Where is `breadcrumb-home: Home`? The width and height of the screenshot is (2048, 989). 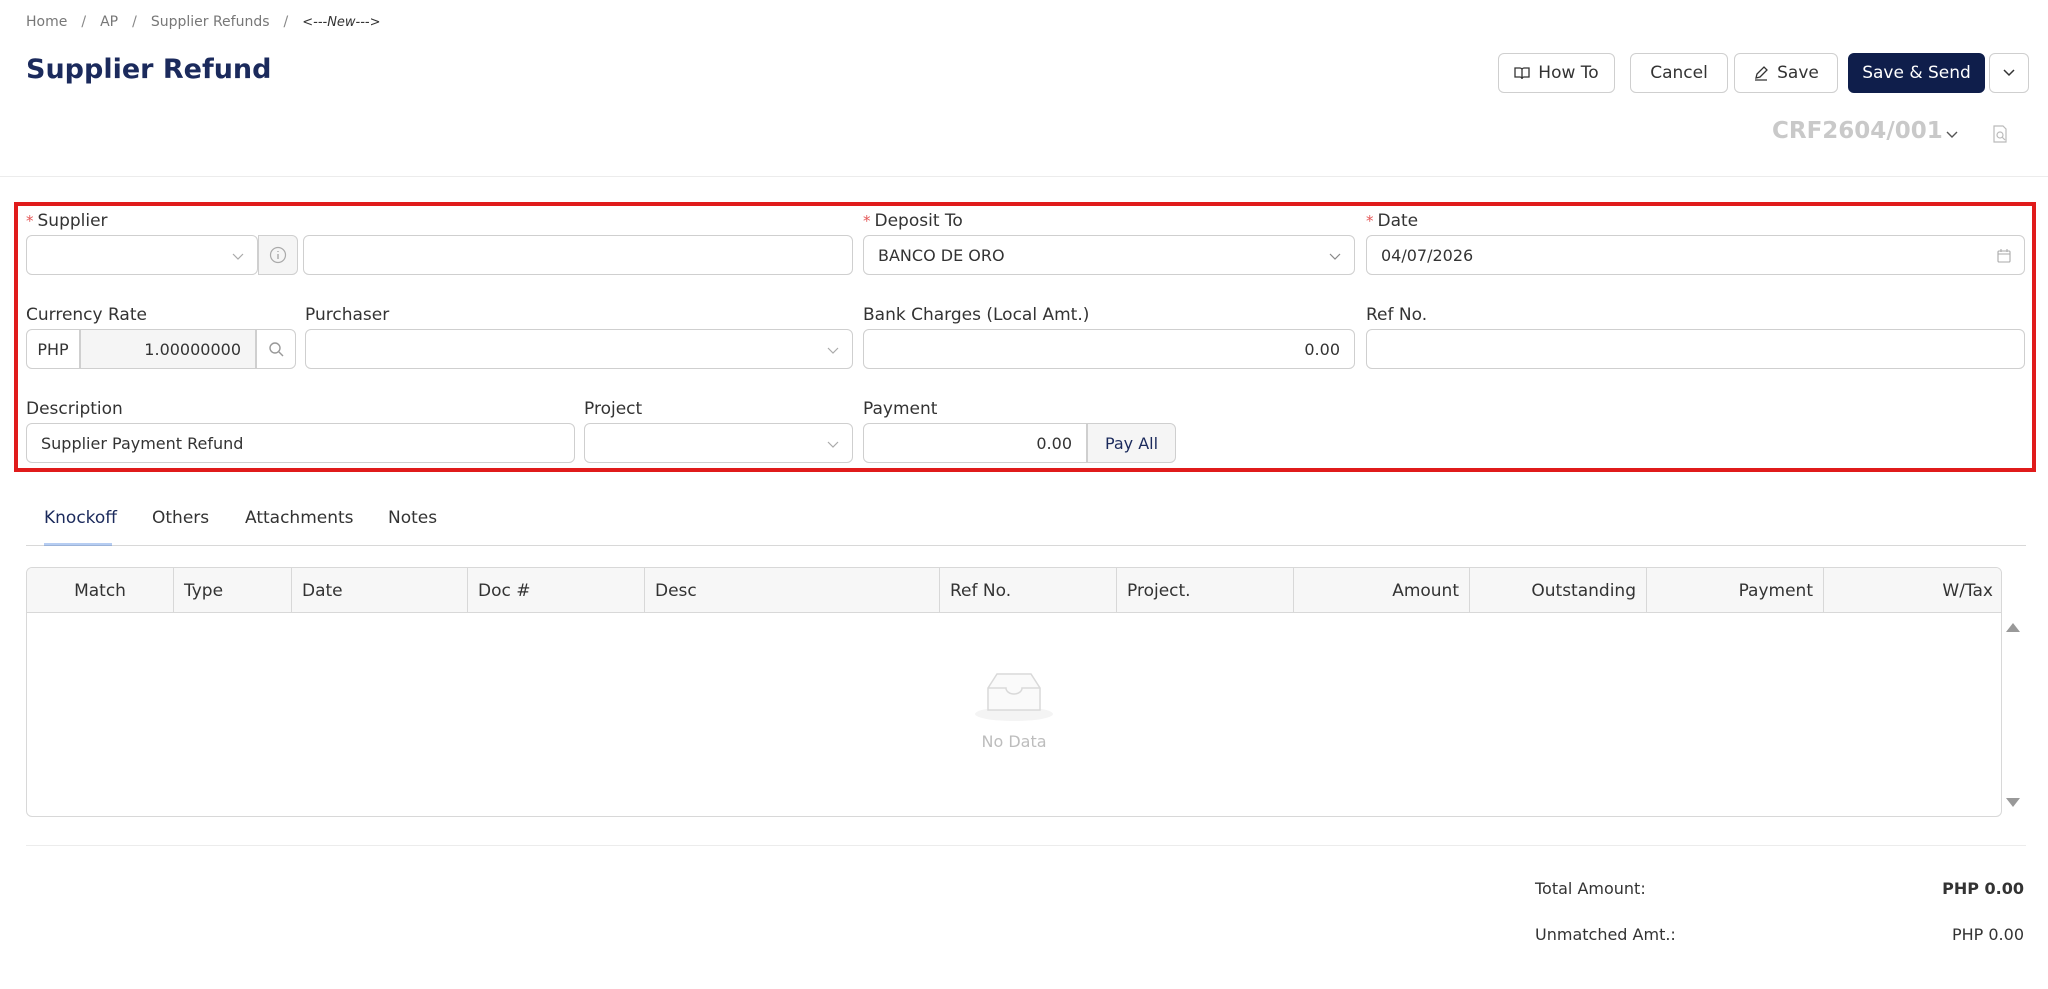 breadcrumb-home: Home is located at coordinates (46, 22).